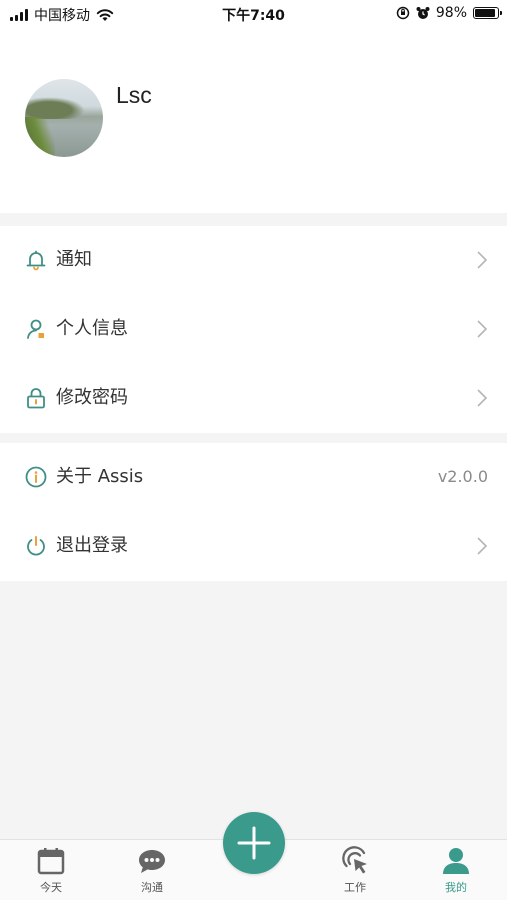  Describe the element at coordinates (152, 861) in the screenshot. I see `chat-bubble-icon` at that location.